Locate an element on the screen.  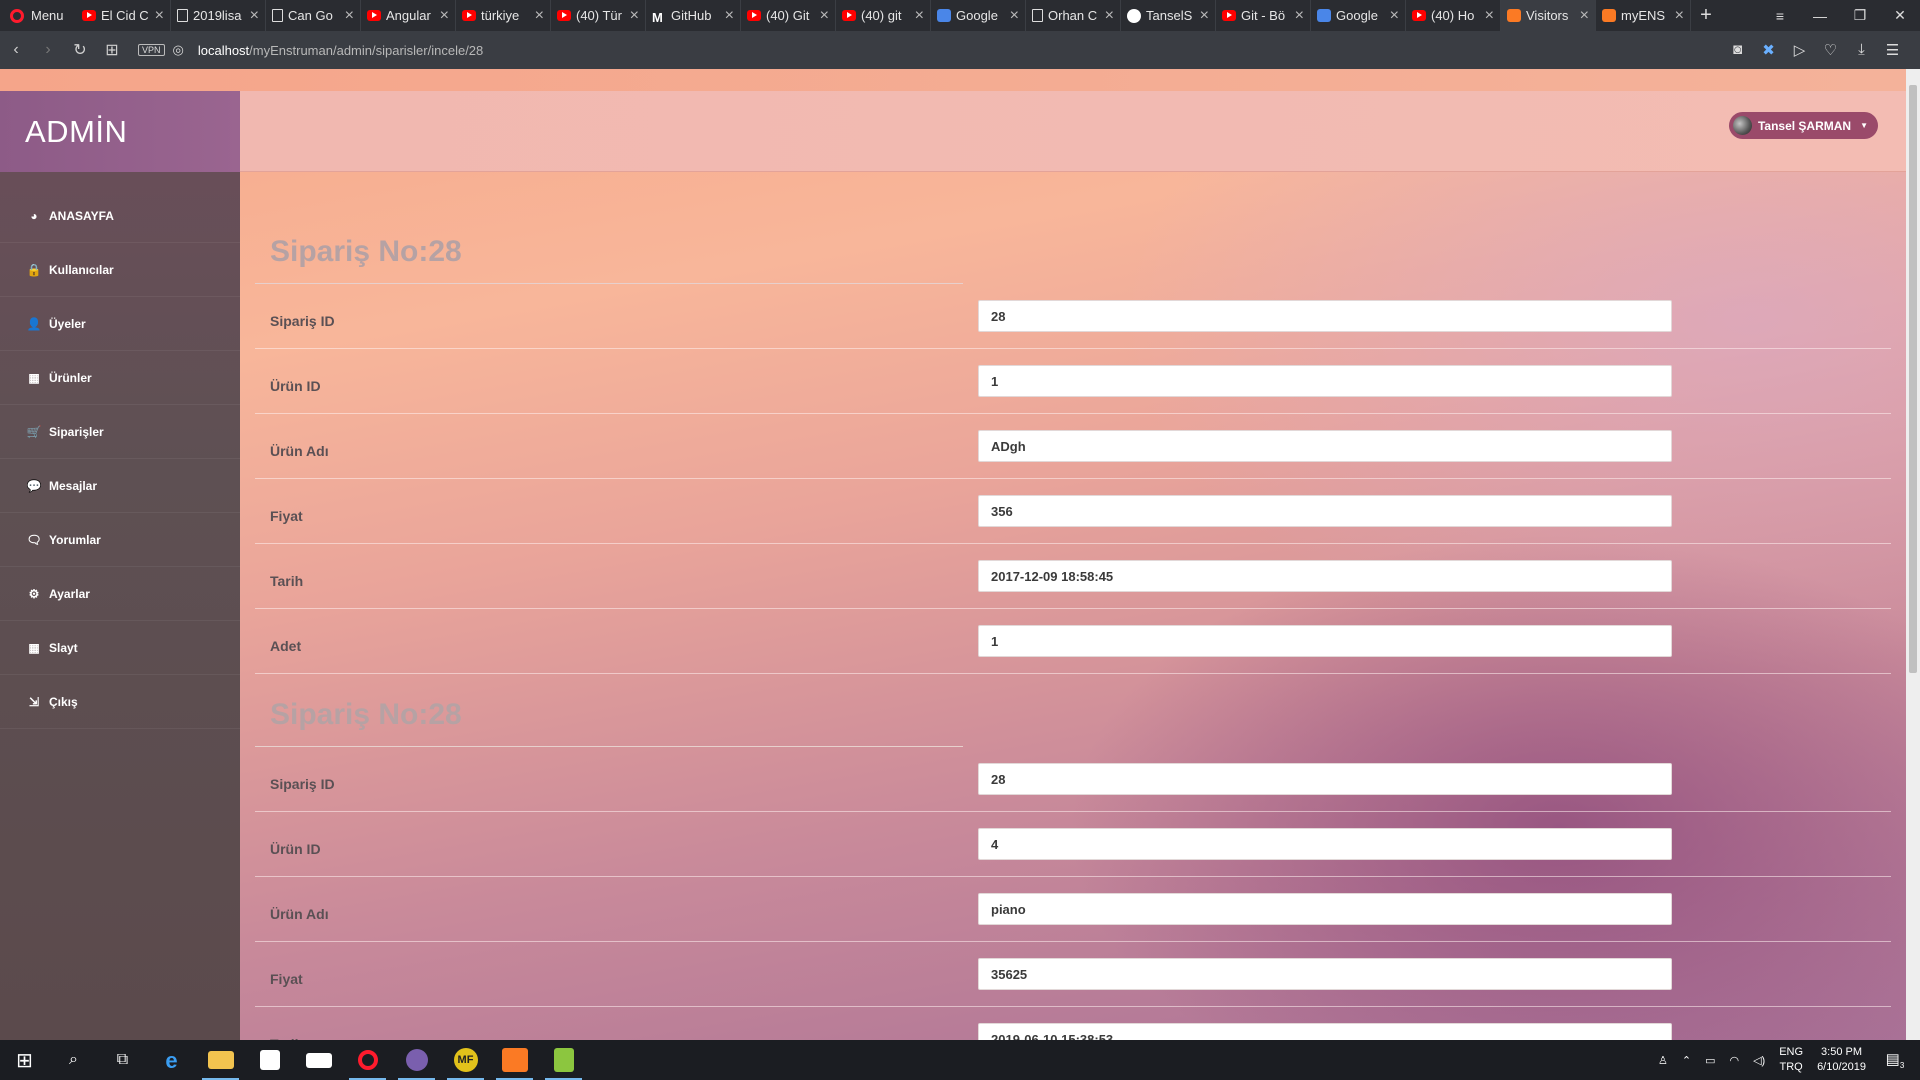
easy-setup-icon: ☰ is located at coordinates (1892, 50).